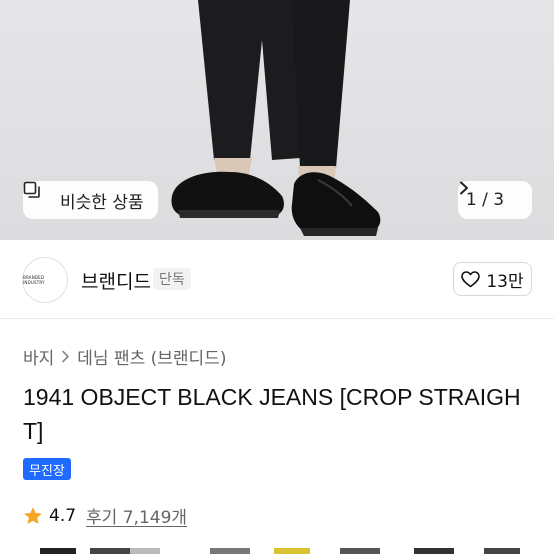  What do you see at coordinates (471, 279) in the screenshot?
I see `heart-icon` at bounding box center [471, 279].